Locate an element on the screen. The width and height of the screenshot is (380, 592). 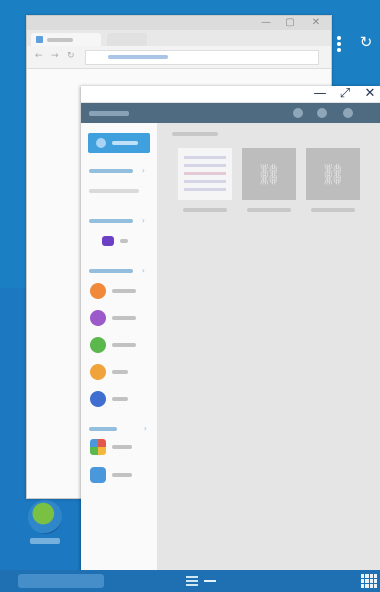
documents-icon is located at coordinates (98, 399).